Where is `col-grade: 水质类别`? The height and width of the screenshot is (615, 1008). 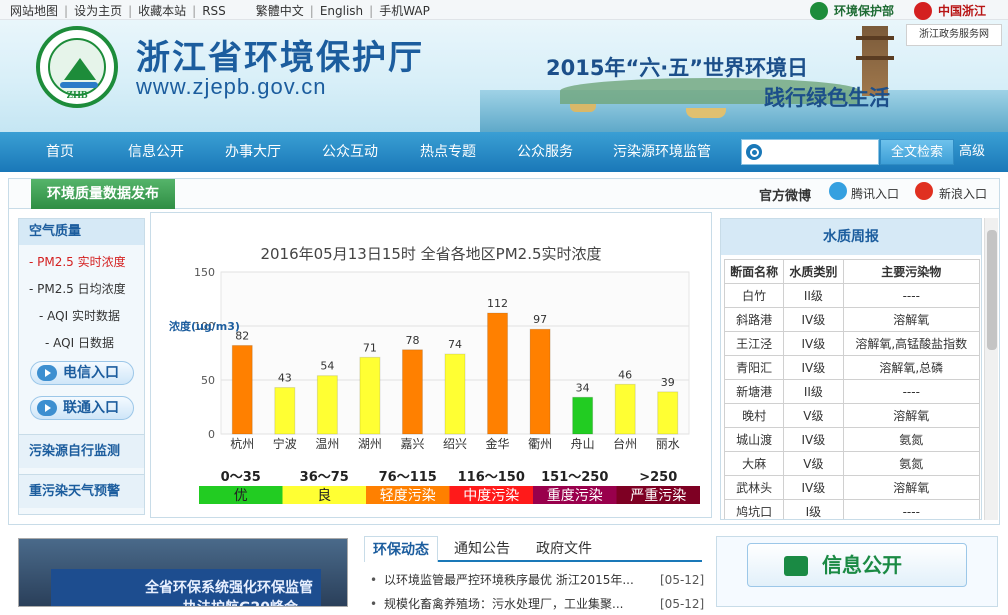 col-grade: 水质类别 is located at coordinates (813, 271).